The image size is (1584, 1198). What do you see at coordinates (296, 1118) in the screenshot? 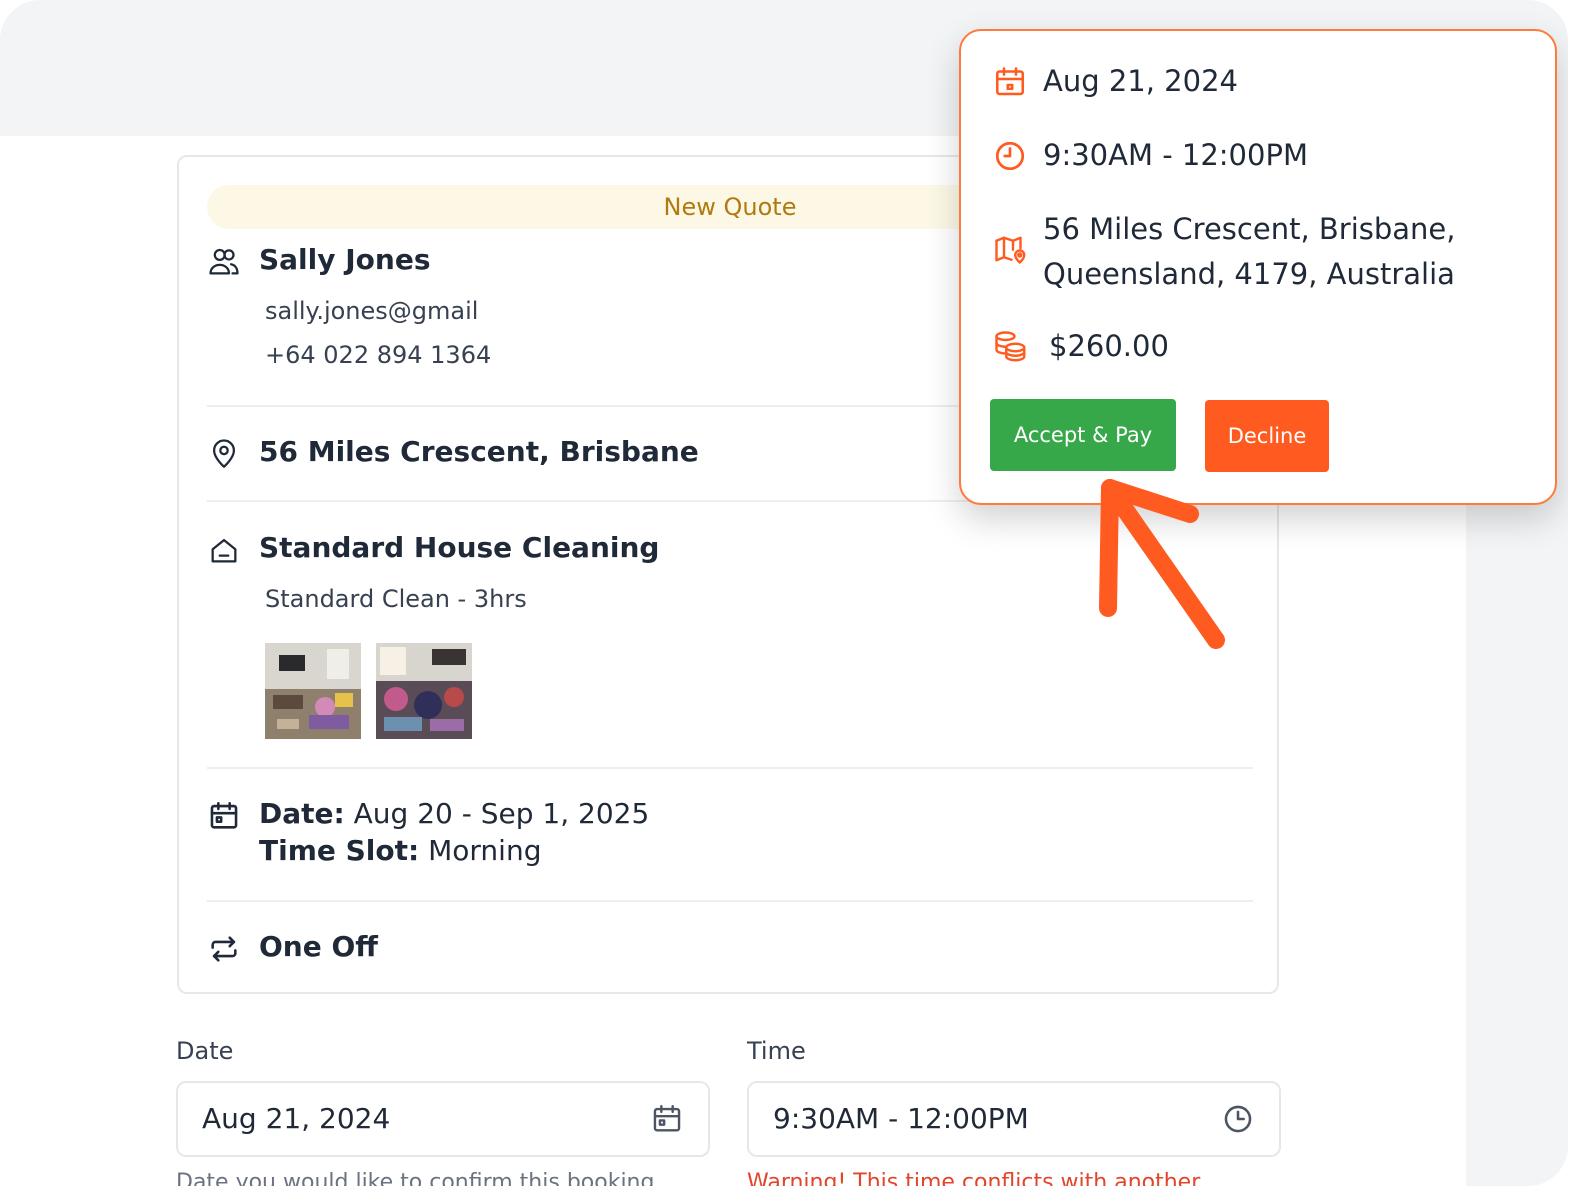
I see `date-input-value: Aug 21, 2024` at bounding box center [296, 1118].